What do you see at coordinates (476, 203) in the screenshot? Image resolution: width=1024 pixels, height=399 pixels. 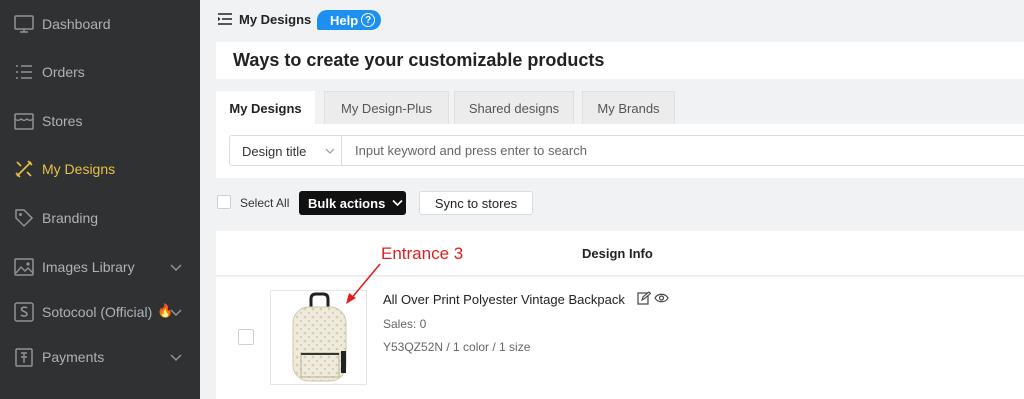 I see `sync-to-stores-button: Sync to stores` at bounding box center [476, 203].